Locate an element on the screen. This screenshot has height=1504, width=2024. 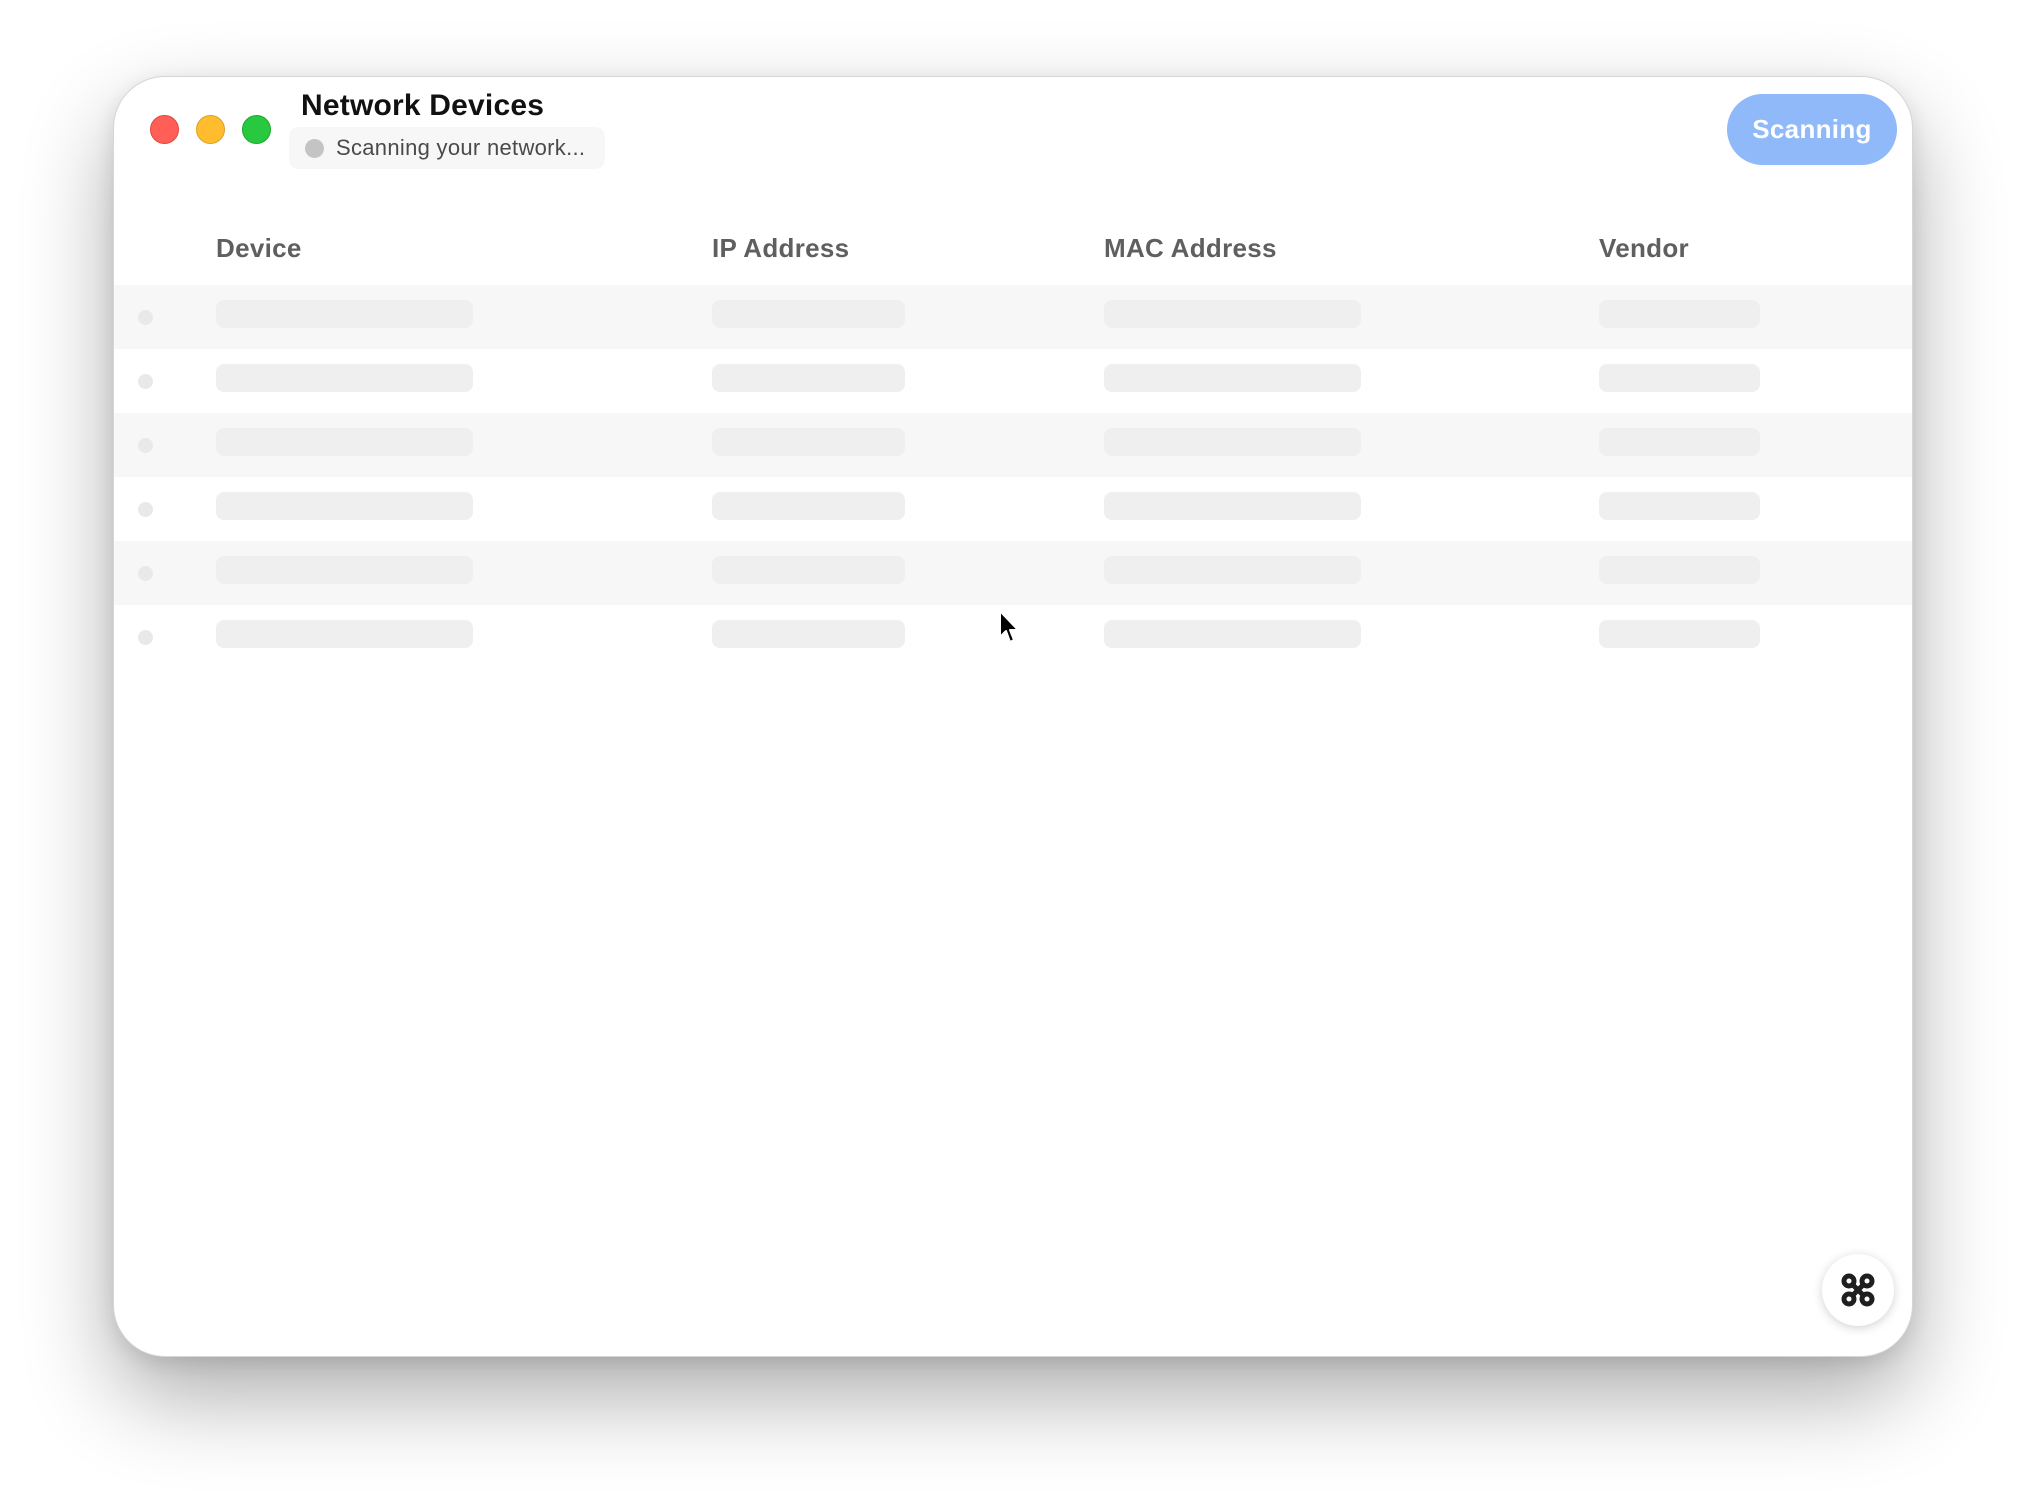
table-header: Device IP Address MAC Address Vendor is located at coordinates (1013, 251).